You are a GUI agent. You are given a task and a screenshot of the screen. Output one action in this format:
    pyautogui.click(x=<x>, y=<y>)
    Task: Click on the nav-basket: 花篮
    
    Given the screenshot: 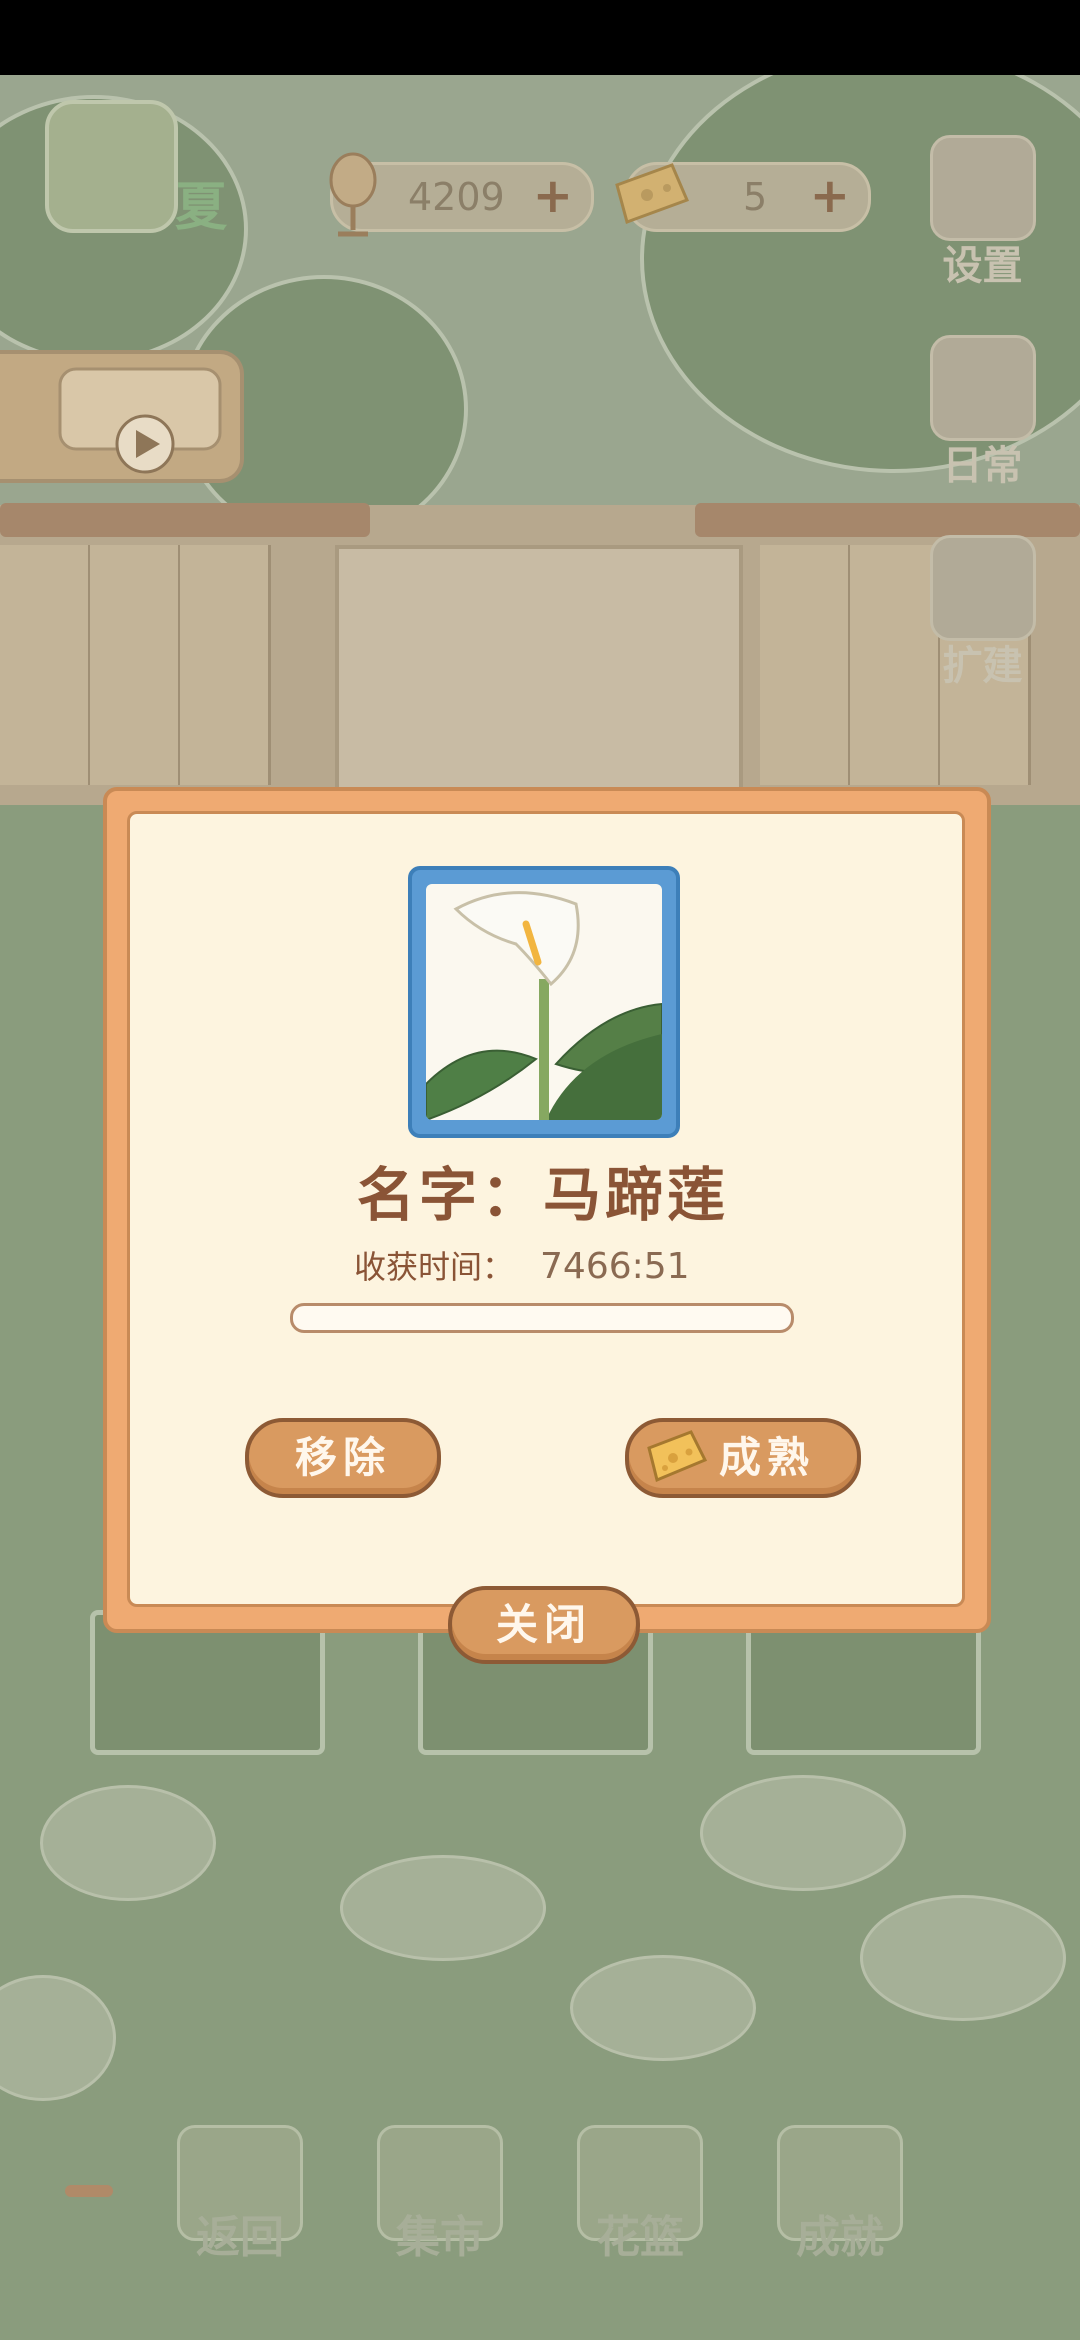 What is the action you would take?
    pyautogui.click(x=640, y=2195)
    